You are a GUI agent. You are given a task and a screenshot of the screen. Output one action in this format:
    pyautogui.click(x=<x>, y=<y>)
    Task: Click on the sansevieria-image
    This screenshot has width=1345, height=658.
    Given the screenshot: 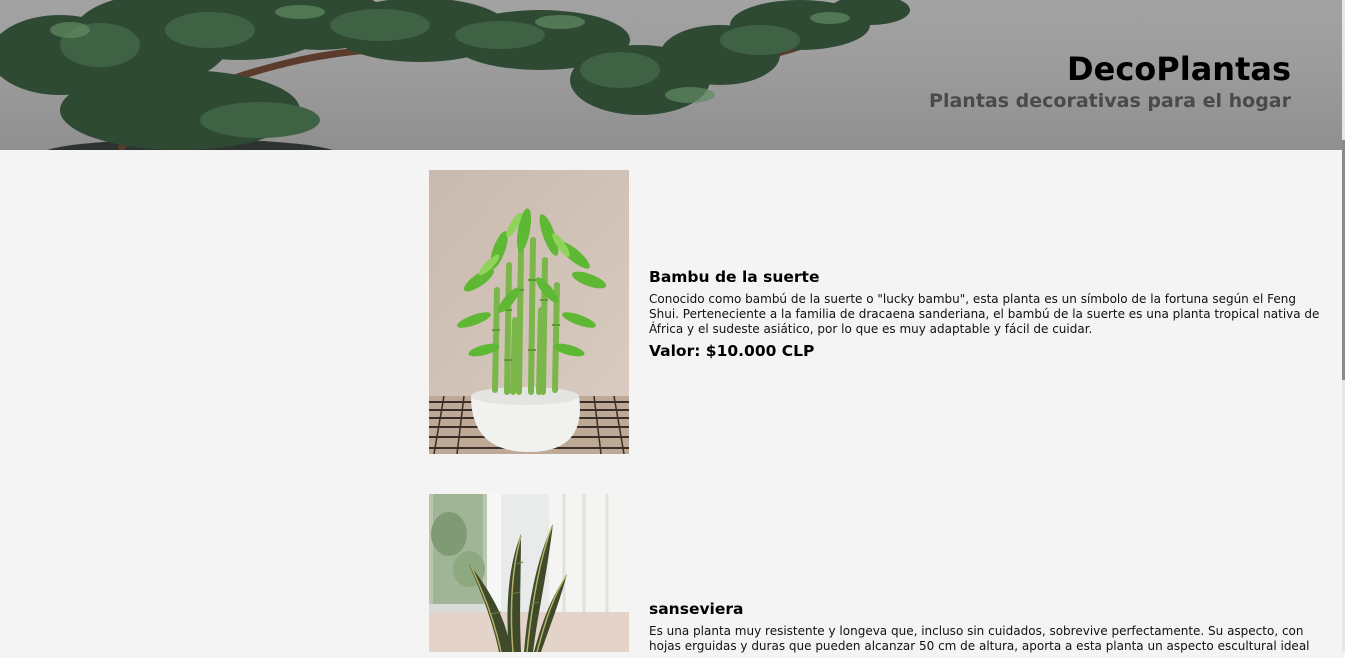 What is the action you would take?
    pyautogui.click(x=529, y=573)
    